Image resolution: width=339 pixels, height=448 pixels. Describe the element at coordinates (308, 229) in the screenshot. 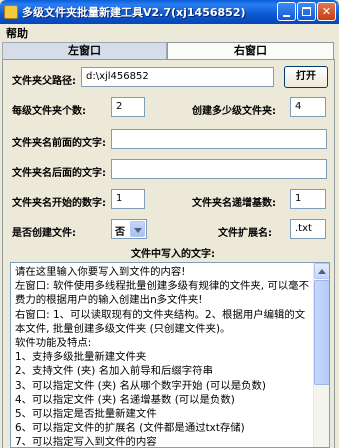

I see `extension-input: .txt` at that location.